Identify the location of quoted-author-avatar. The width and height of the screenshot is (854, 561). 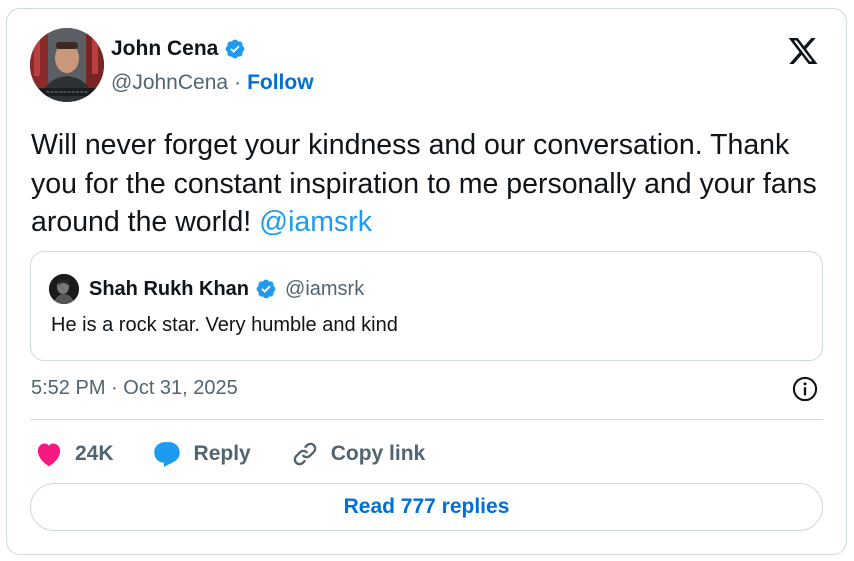
(64, 289).